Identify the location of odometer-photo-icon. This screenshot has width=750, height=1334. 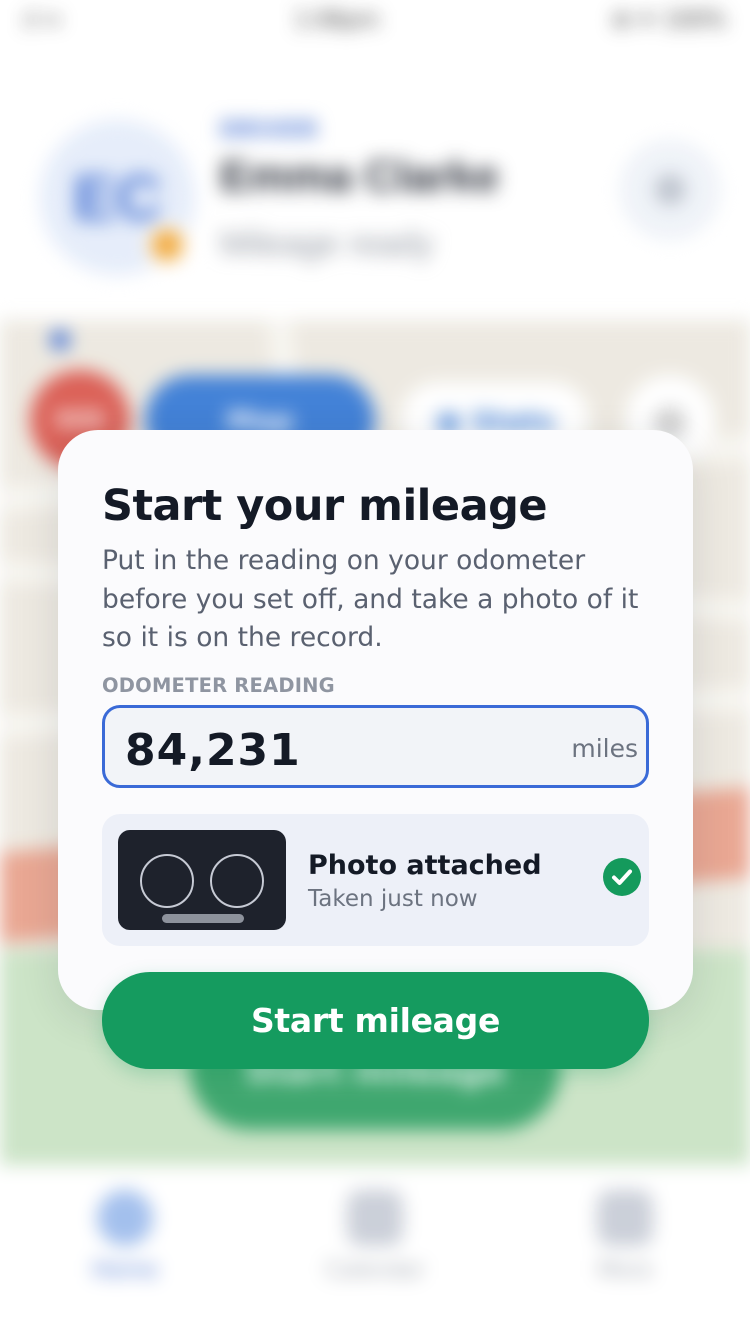
(202, 880).